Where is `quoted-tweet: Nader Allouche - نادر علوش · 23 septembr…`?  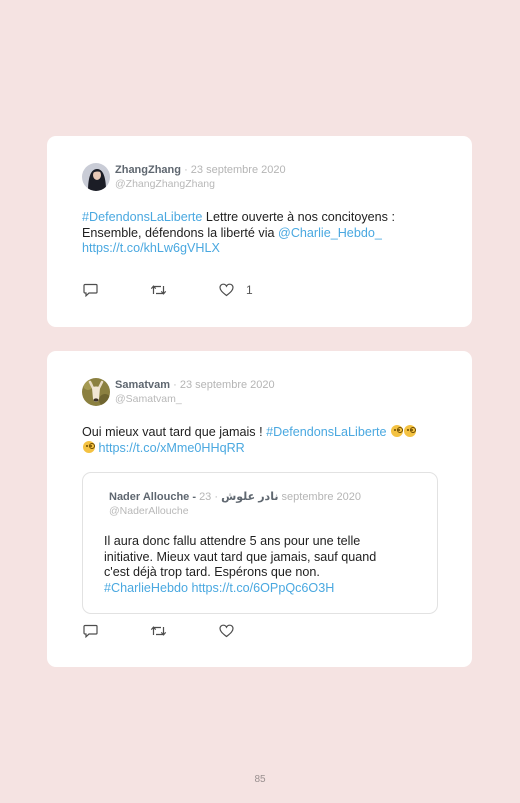
quoted-tweet: Nader Allouche - نادر علوش · 23 septembr… is located at coordinates (260, 543).